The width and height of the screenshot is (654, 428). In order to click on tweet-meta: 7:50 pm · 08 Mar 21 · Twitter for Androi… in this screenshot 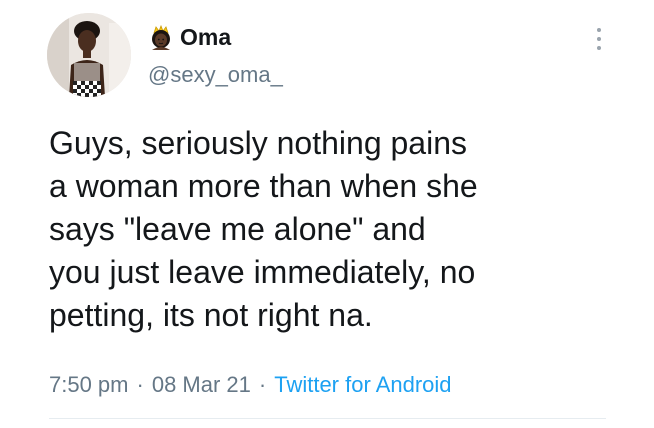, I will do `click(250, 385)`.